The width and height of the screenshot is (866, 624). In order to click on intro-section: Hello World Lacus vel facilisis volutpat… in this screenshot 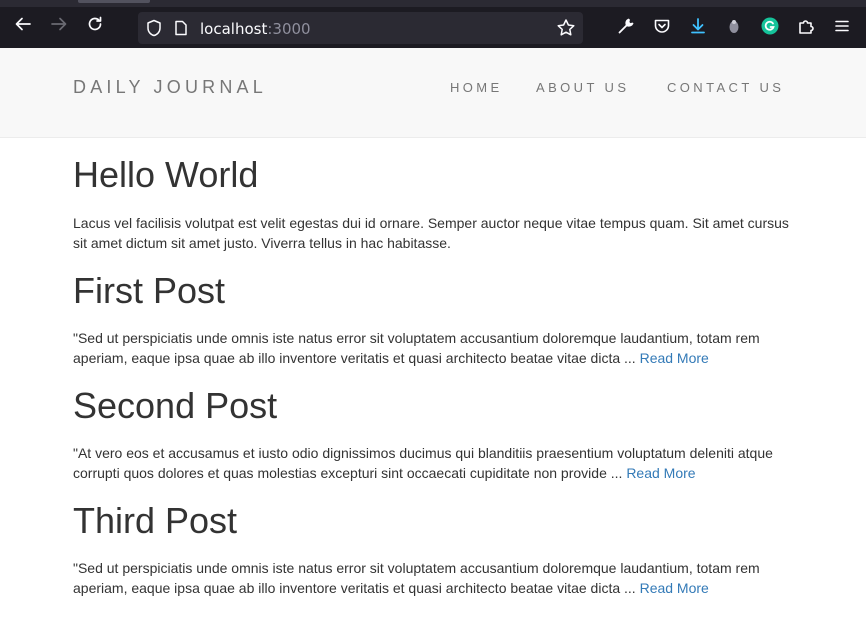, I will do `click(433, 204)`.